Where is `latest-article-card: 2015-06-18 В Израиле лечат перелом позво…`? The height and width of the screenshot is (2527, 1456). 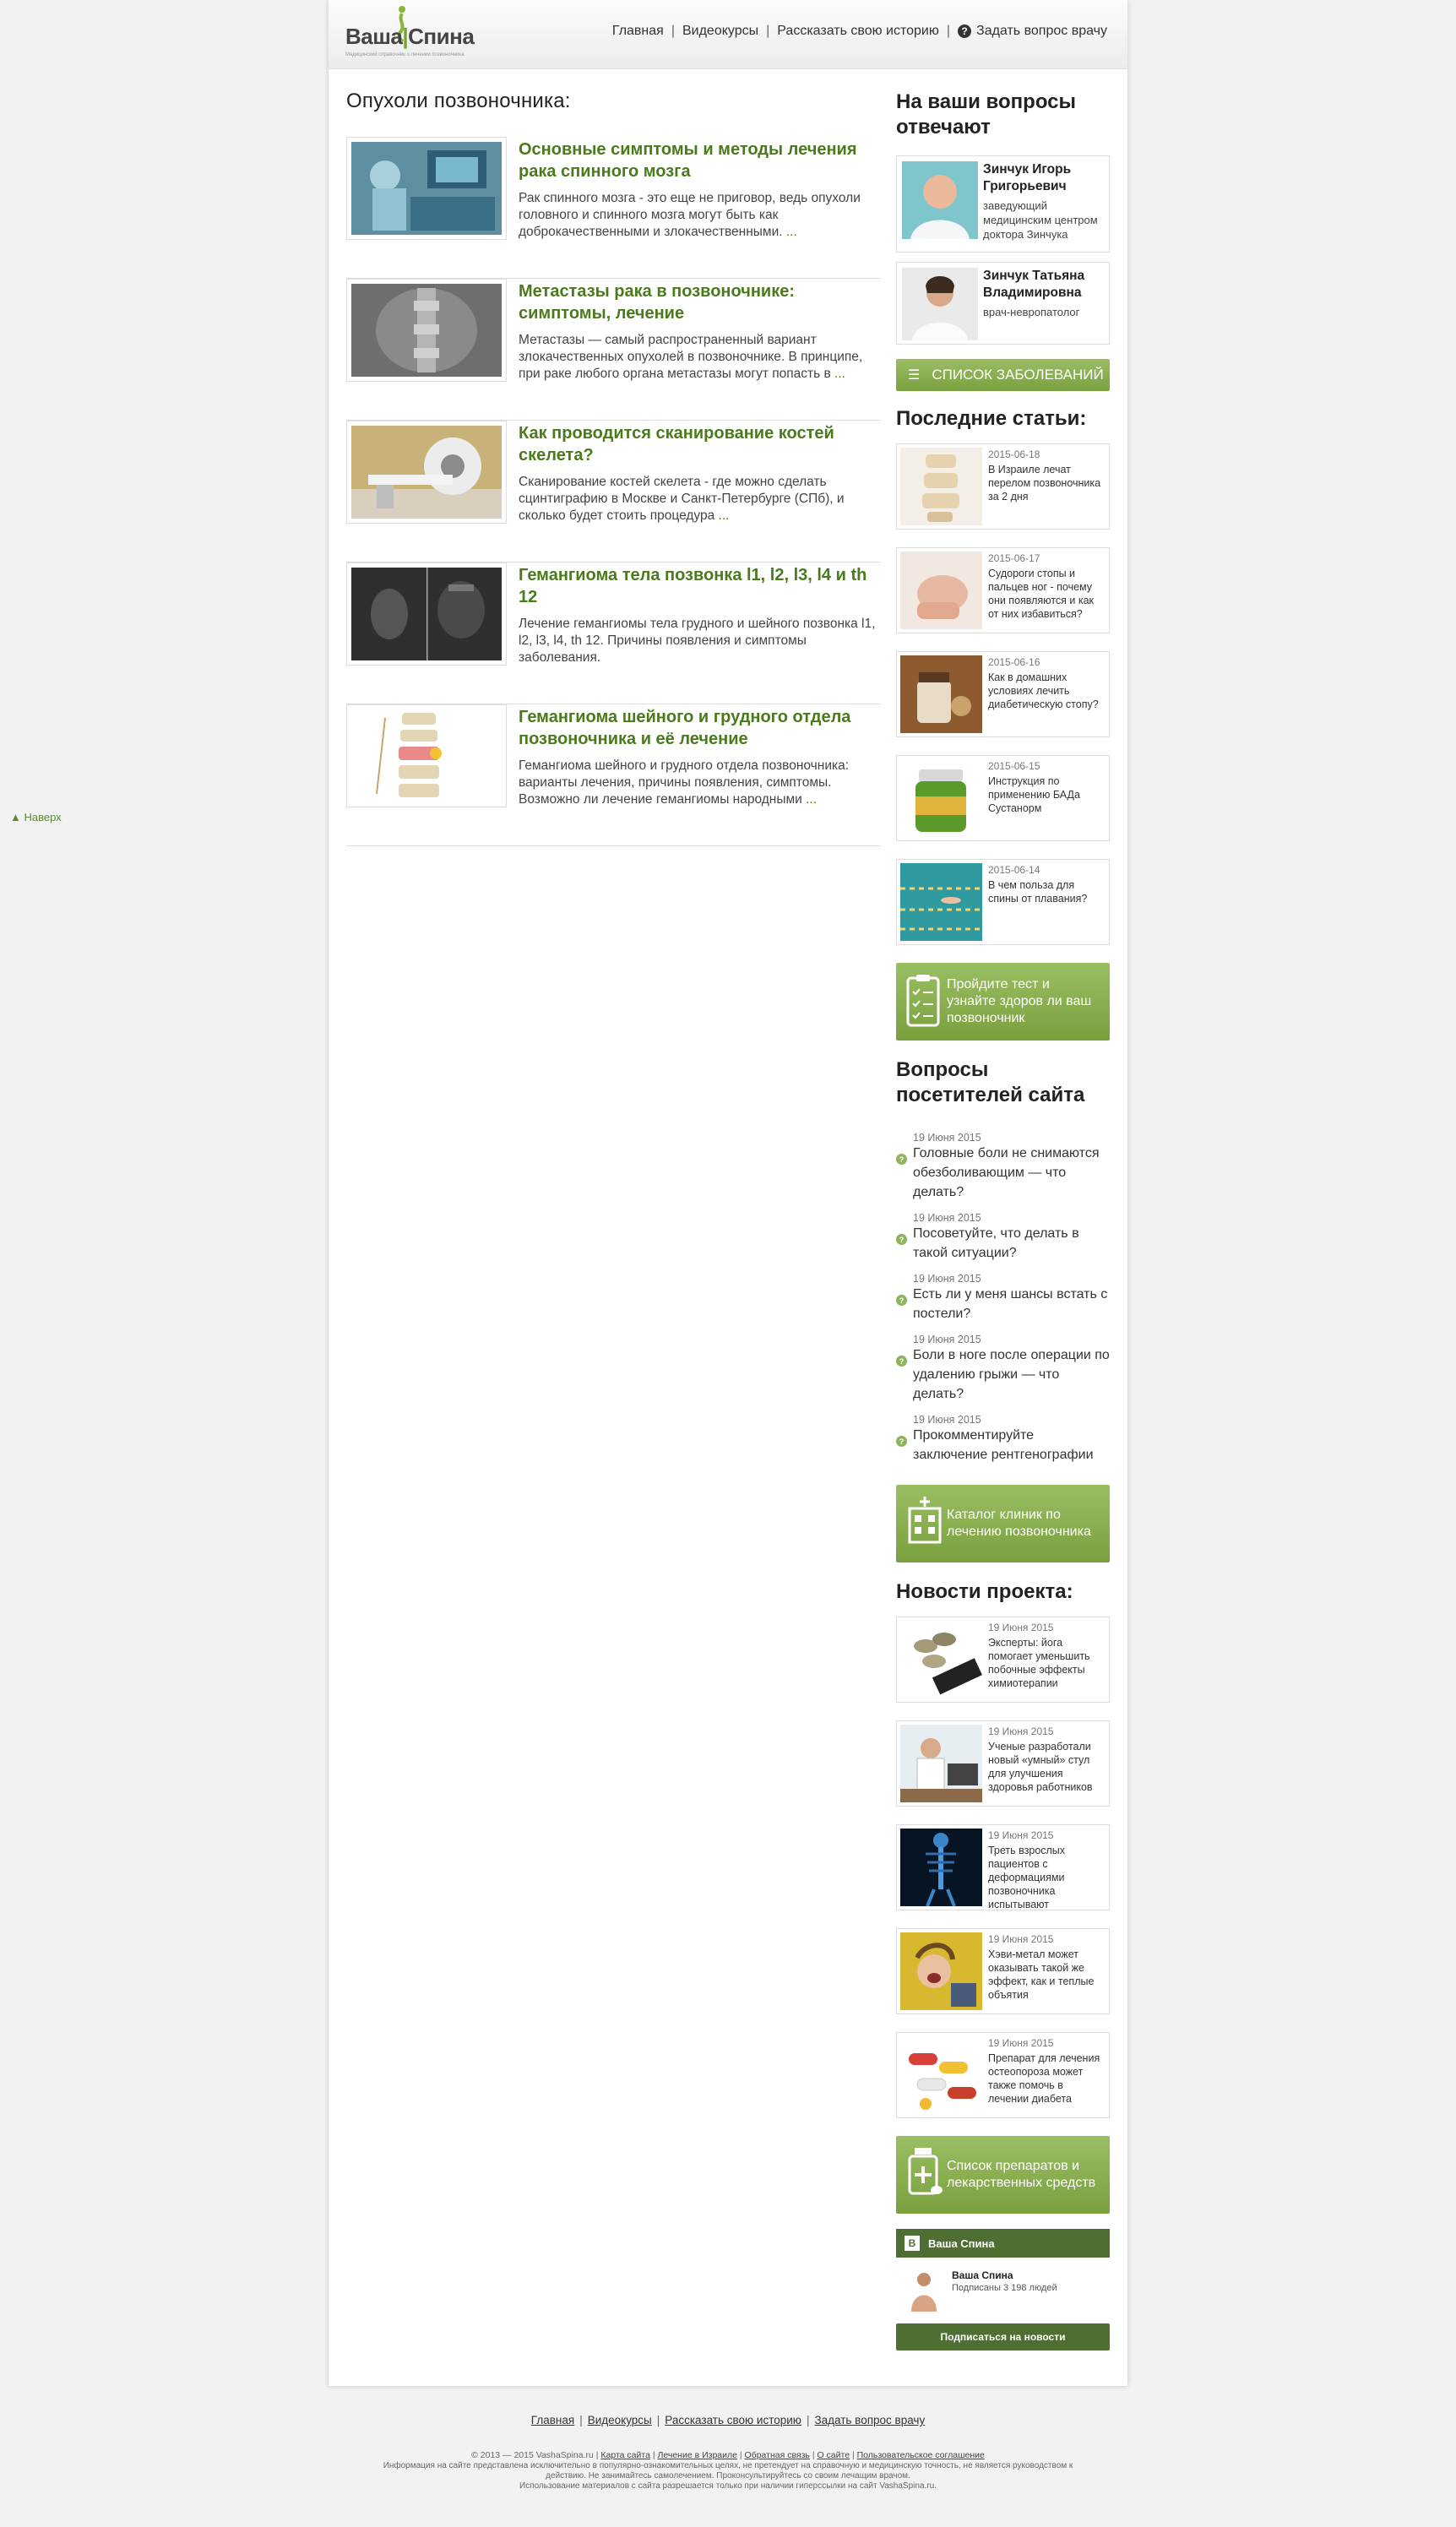
latest-article-card: 2015-06-18 В Израиле лечат перелом позво… is located at coordinates (1003, 486).